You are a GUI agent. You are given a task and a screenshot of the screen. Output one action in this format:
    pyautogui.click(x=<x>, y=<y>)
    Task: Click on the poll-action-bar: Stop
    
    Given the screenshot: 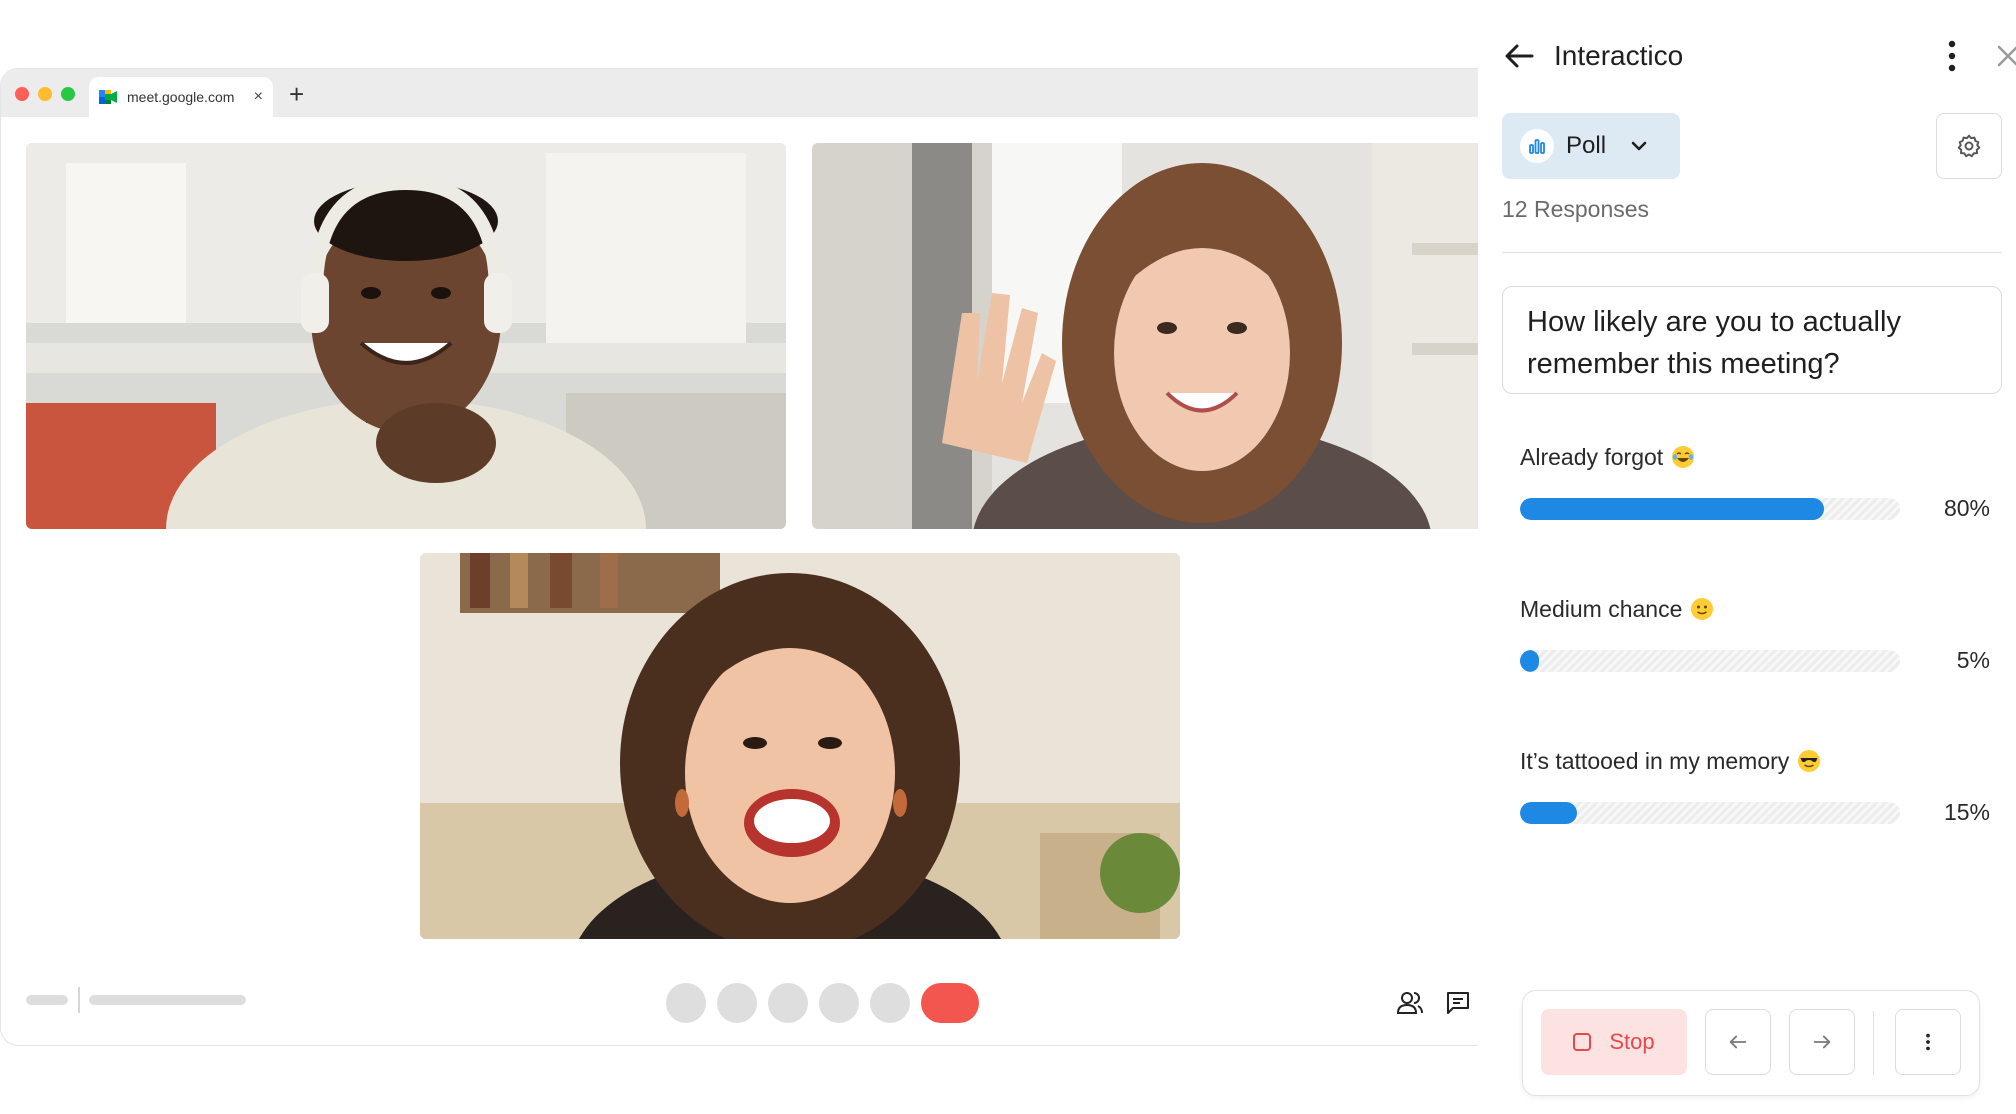 What is the action you would take?
    pyautogui.click(x=1751, y=1043)
    